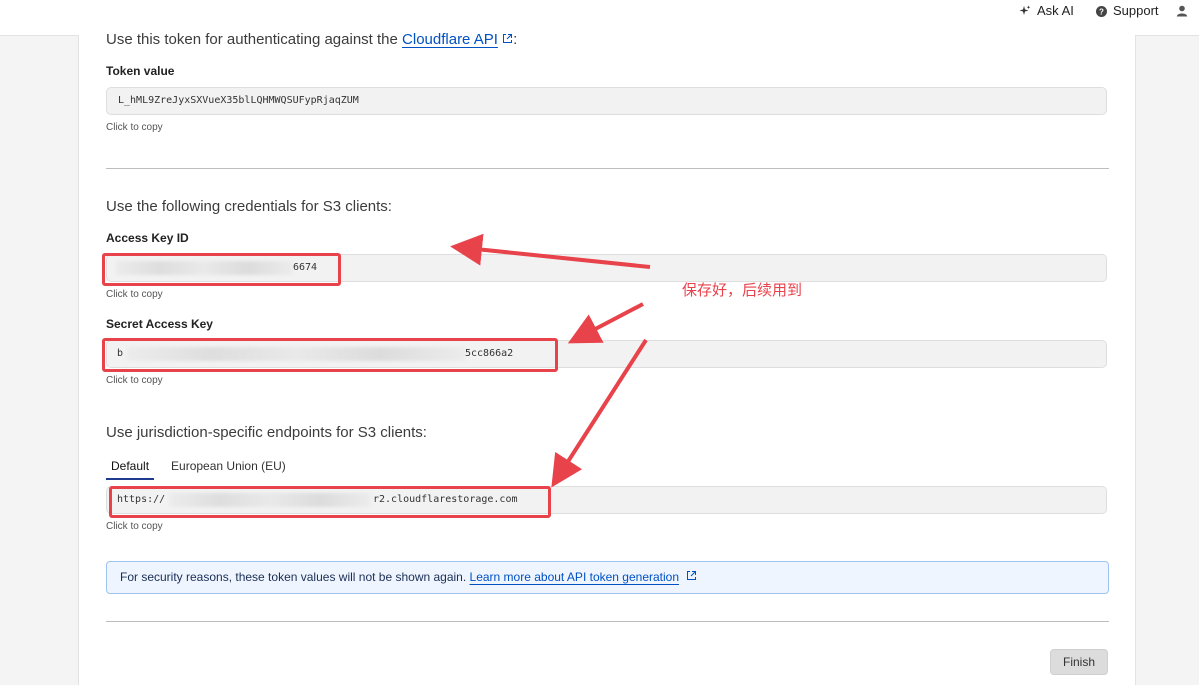  Describe the element at coordinates (1025, 10) in the screenshot. I see `sparkle-icon` at that location.